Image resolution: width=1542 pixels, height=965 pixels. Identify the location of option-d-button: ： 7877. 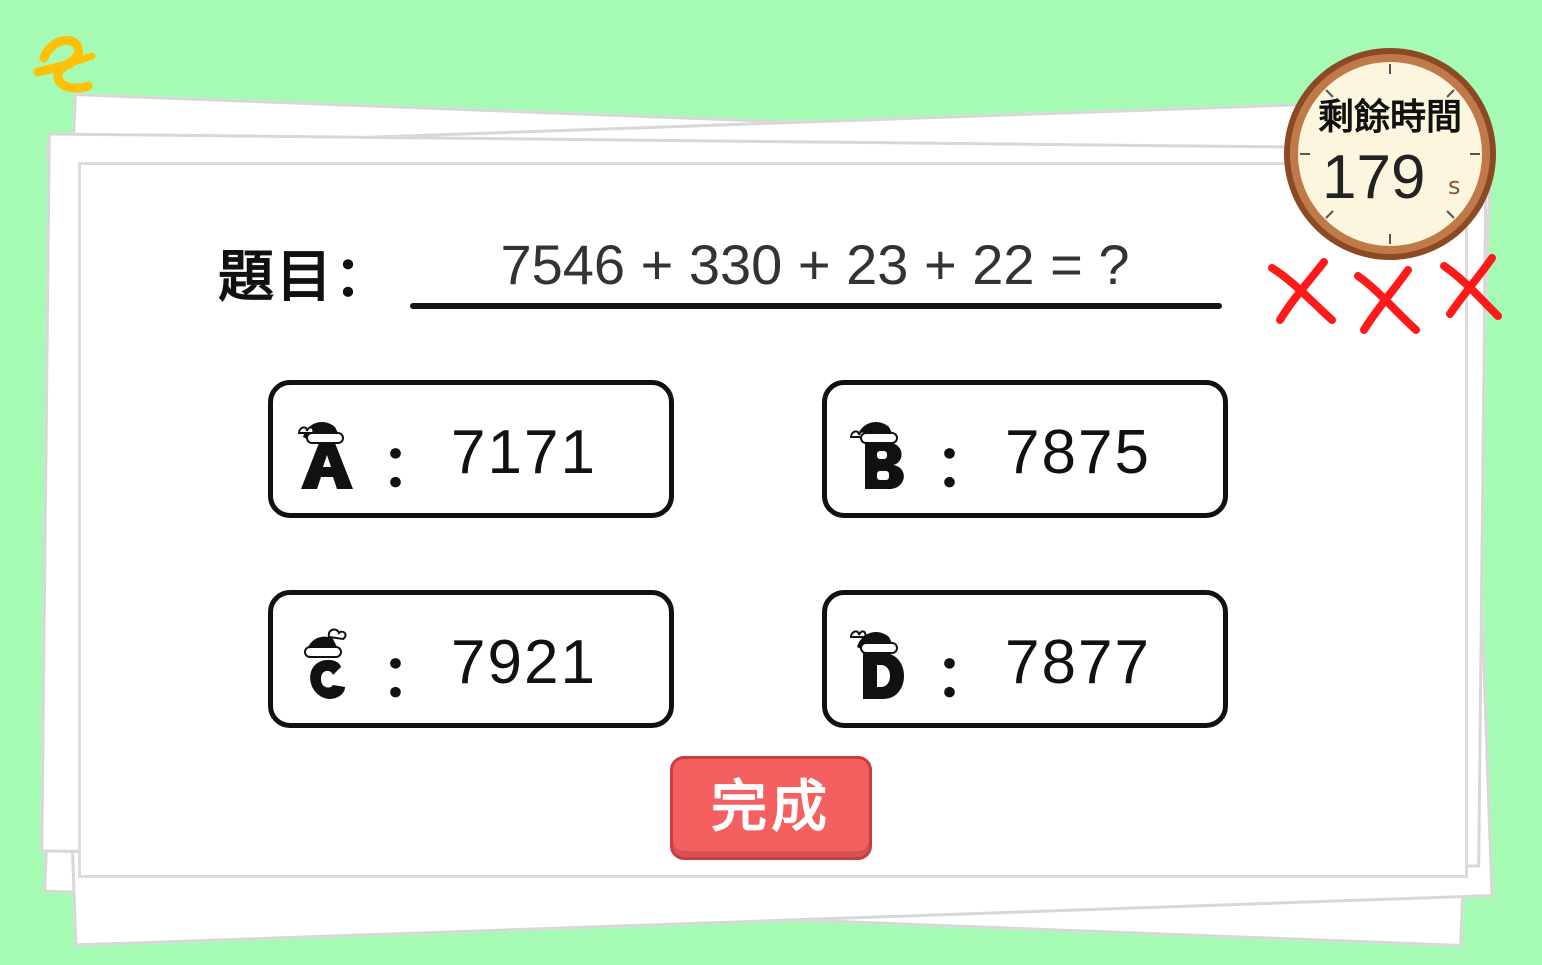
(1025, 659).